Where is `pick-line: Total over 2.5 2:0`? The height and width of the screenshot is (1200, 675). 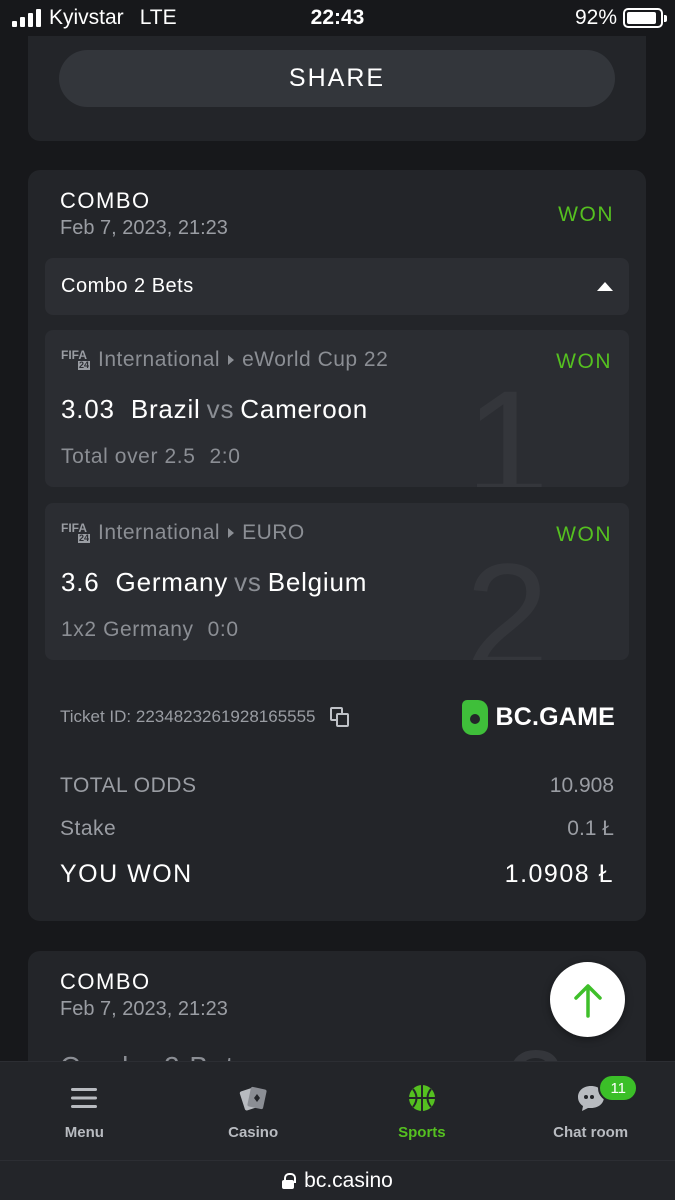
pick-line: Total over 2.5 2:0 is located at coordinates (150, 457).